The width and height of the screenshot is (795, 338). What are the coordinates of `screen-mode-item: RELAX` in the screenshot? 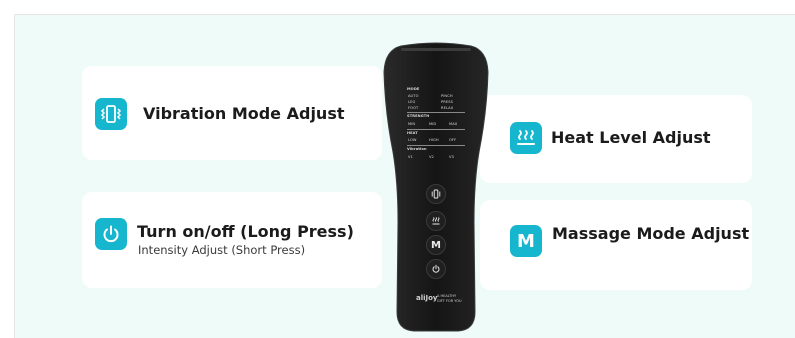 It's located at (447, 108).